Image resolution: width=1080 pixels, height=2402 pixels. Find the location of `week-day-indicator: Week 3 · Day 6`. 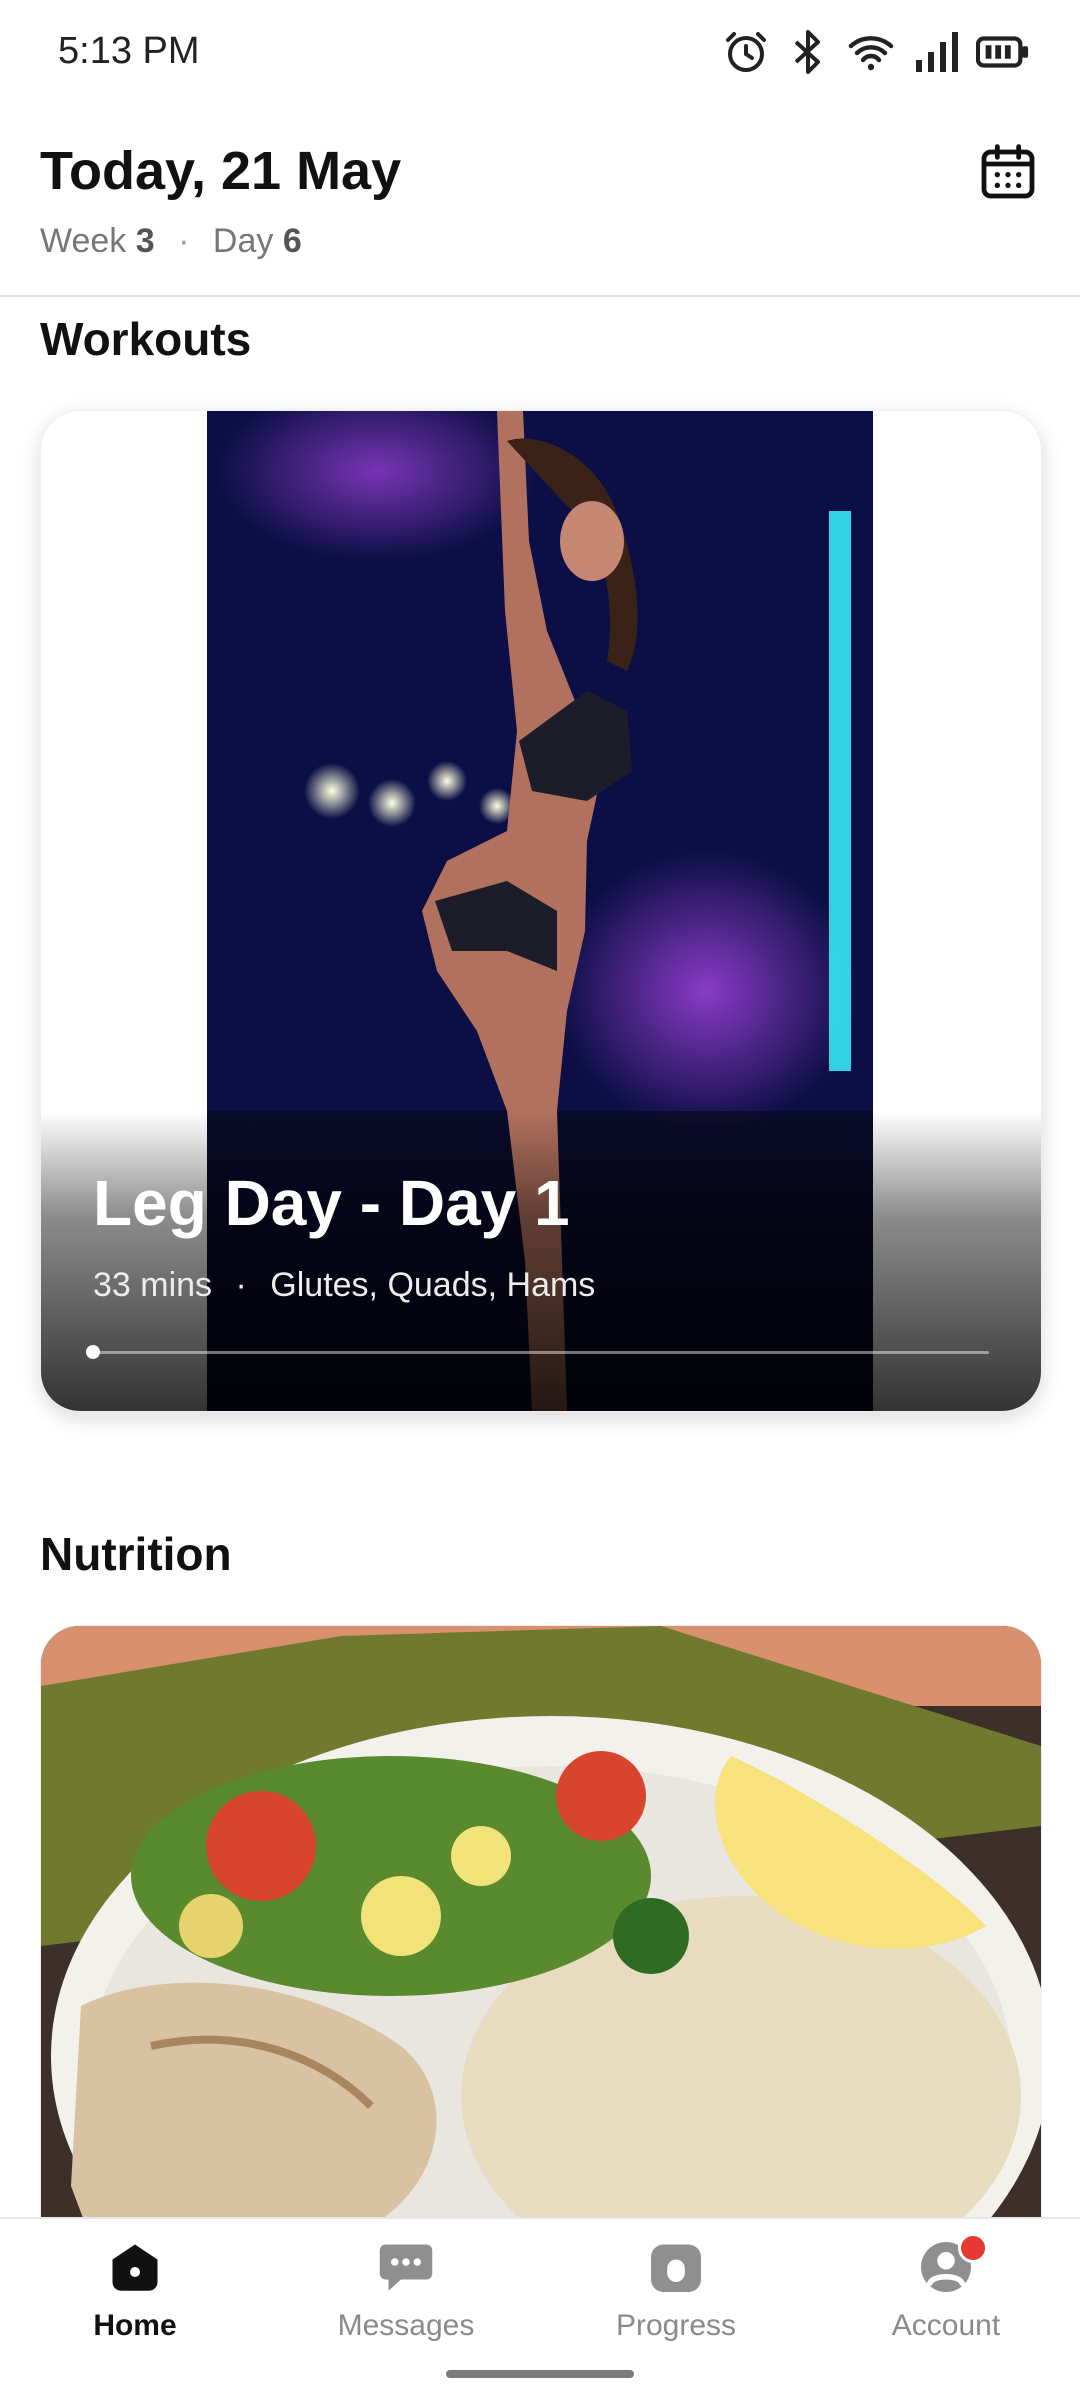

week-day-indicator: Week 3 · Day 6 is located at coordinates (171, 241).